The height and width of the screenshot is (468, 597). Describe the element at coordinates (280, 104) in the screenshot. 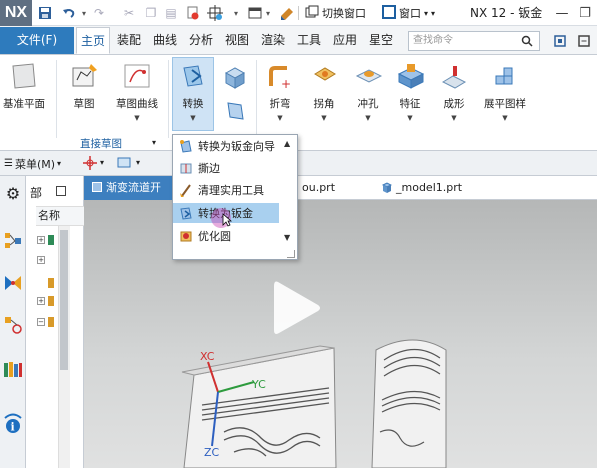

I see `bend-label: 折弯` at that location.